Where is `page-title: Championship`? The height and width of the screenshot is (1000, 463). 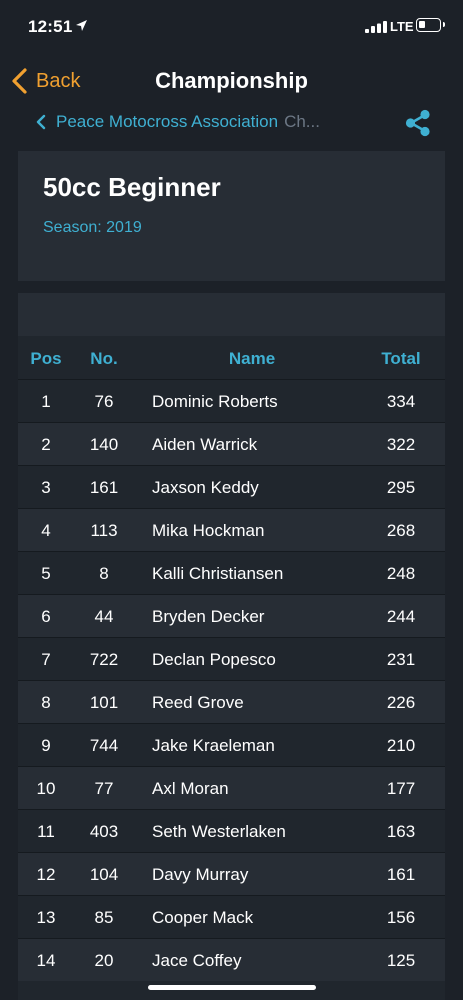 page-title: Championship is located at coordinates (231, 80).